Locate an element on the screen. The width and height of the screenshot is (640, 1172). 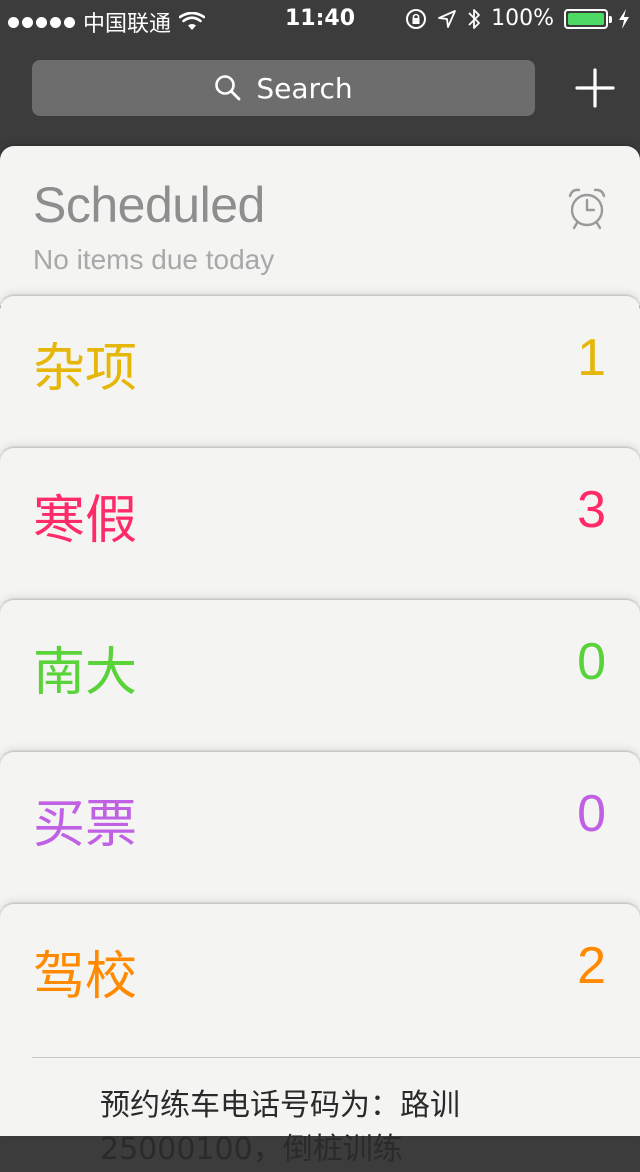
reminder-preview-line-1: 预约练车电话号码为：路训 is located at coordinates (280, 1105).